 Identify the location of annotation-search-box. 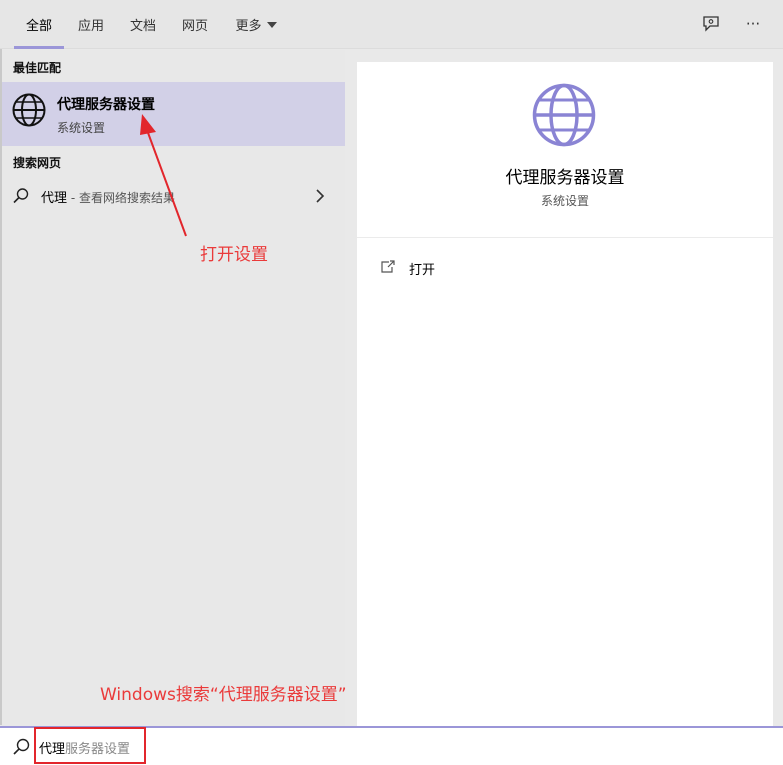
(90, 745).